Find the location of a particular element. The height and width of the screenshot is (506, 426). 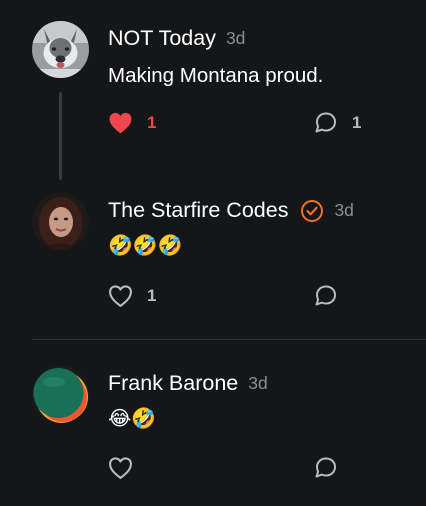

comment-header: NOT Today 3d is located at coordinates (176, 38).